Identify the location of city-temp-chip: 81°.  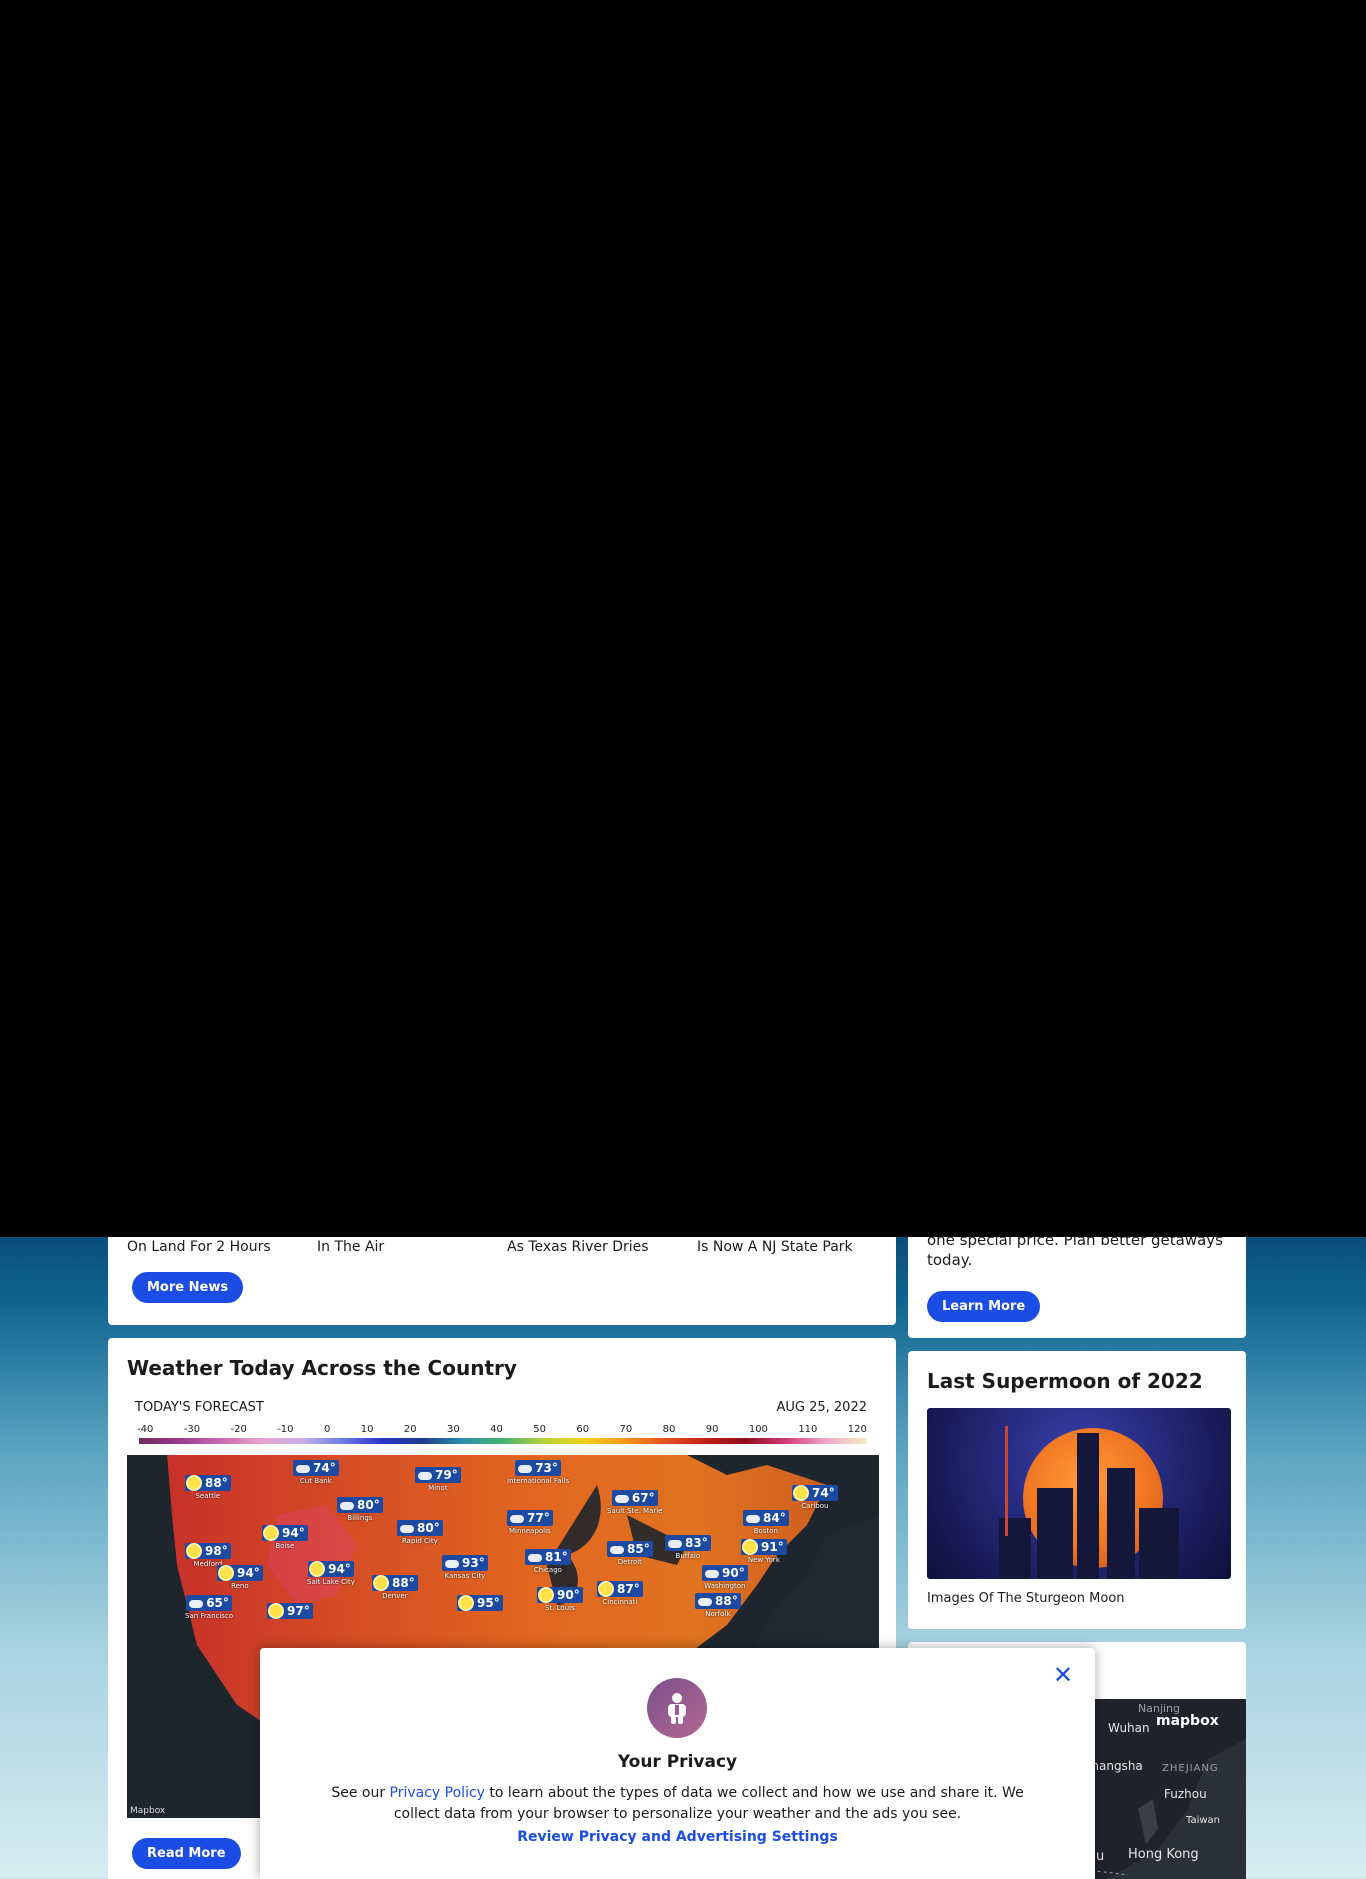
(548, 1557).